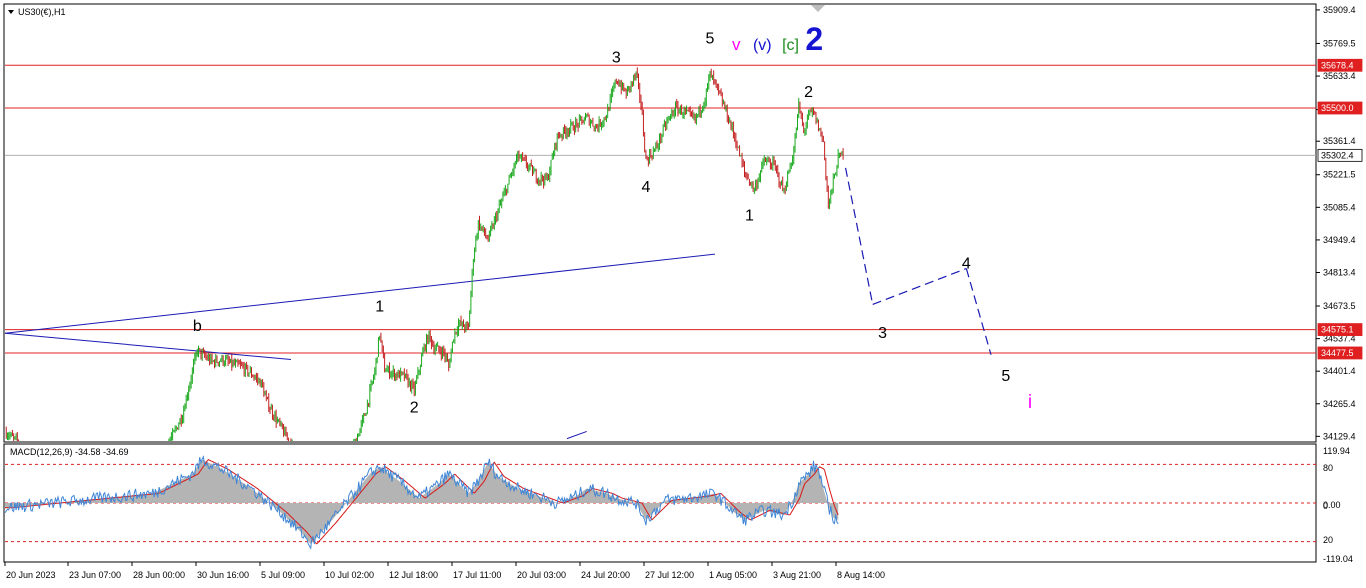  Describe the element at coordinates (882, 333) in the screenshot. I see `wave-label-8: 3` at that location.